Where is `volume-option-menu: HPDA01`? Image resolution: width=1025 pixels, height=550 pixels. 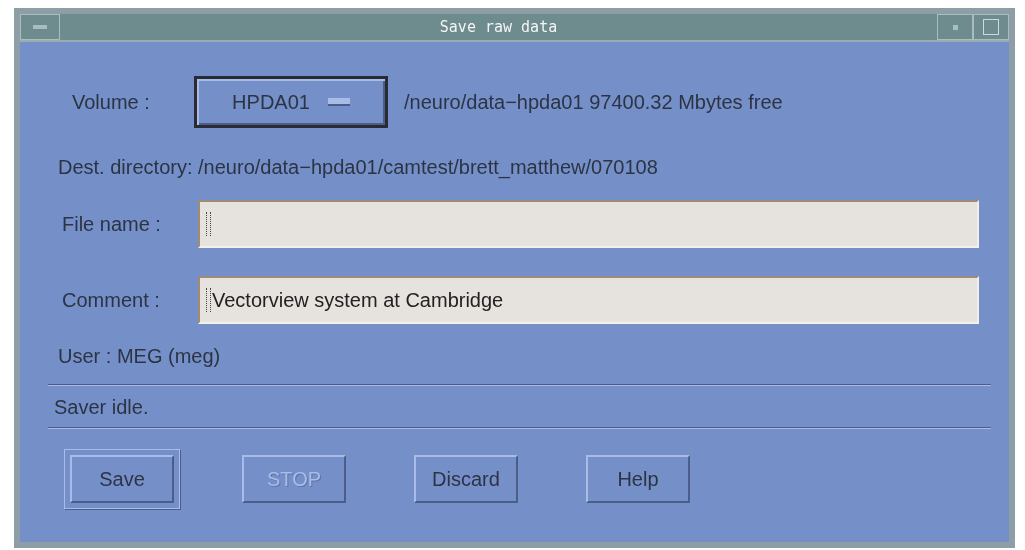
volume-option-menu: HPDA01 is located at coordinates (291, 102).